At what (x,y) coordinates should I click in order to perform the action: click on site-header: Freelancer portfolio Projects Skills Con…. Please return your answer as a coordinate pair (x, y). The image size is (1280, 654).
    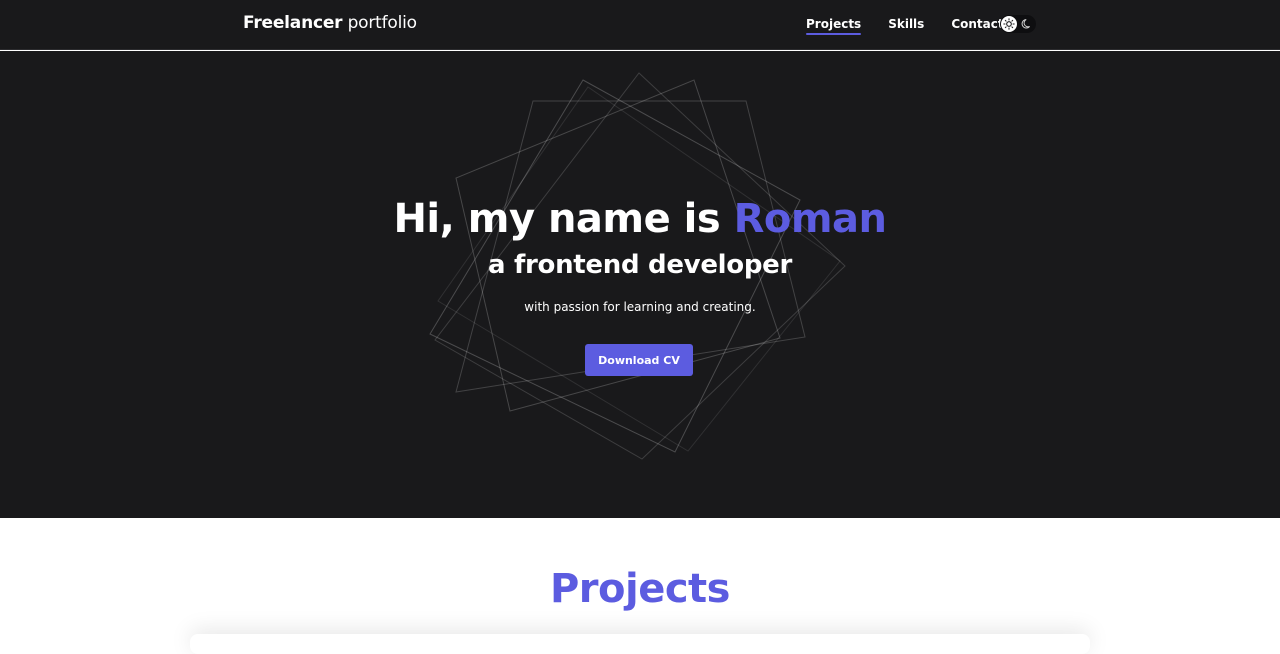
    Looking at the image, I should click on (640, 25).